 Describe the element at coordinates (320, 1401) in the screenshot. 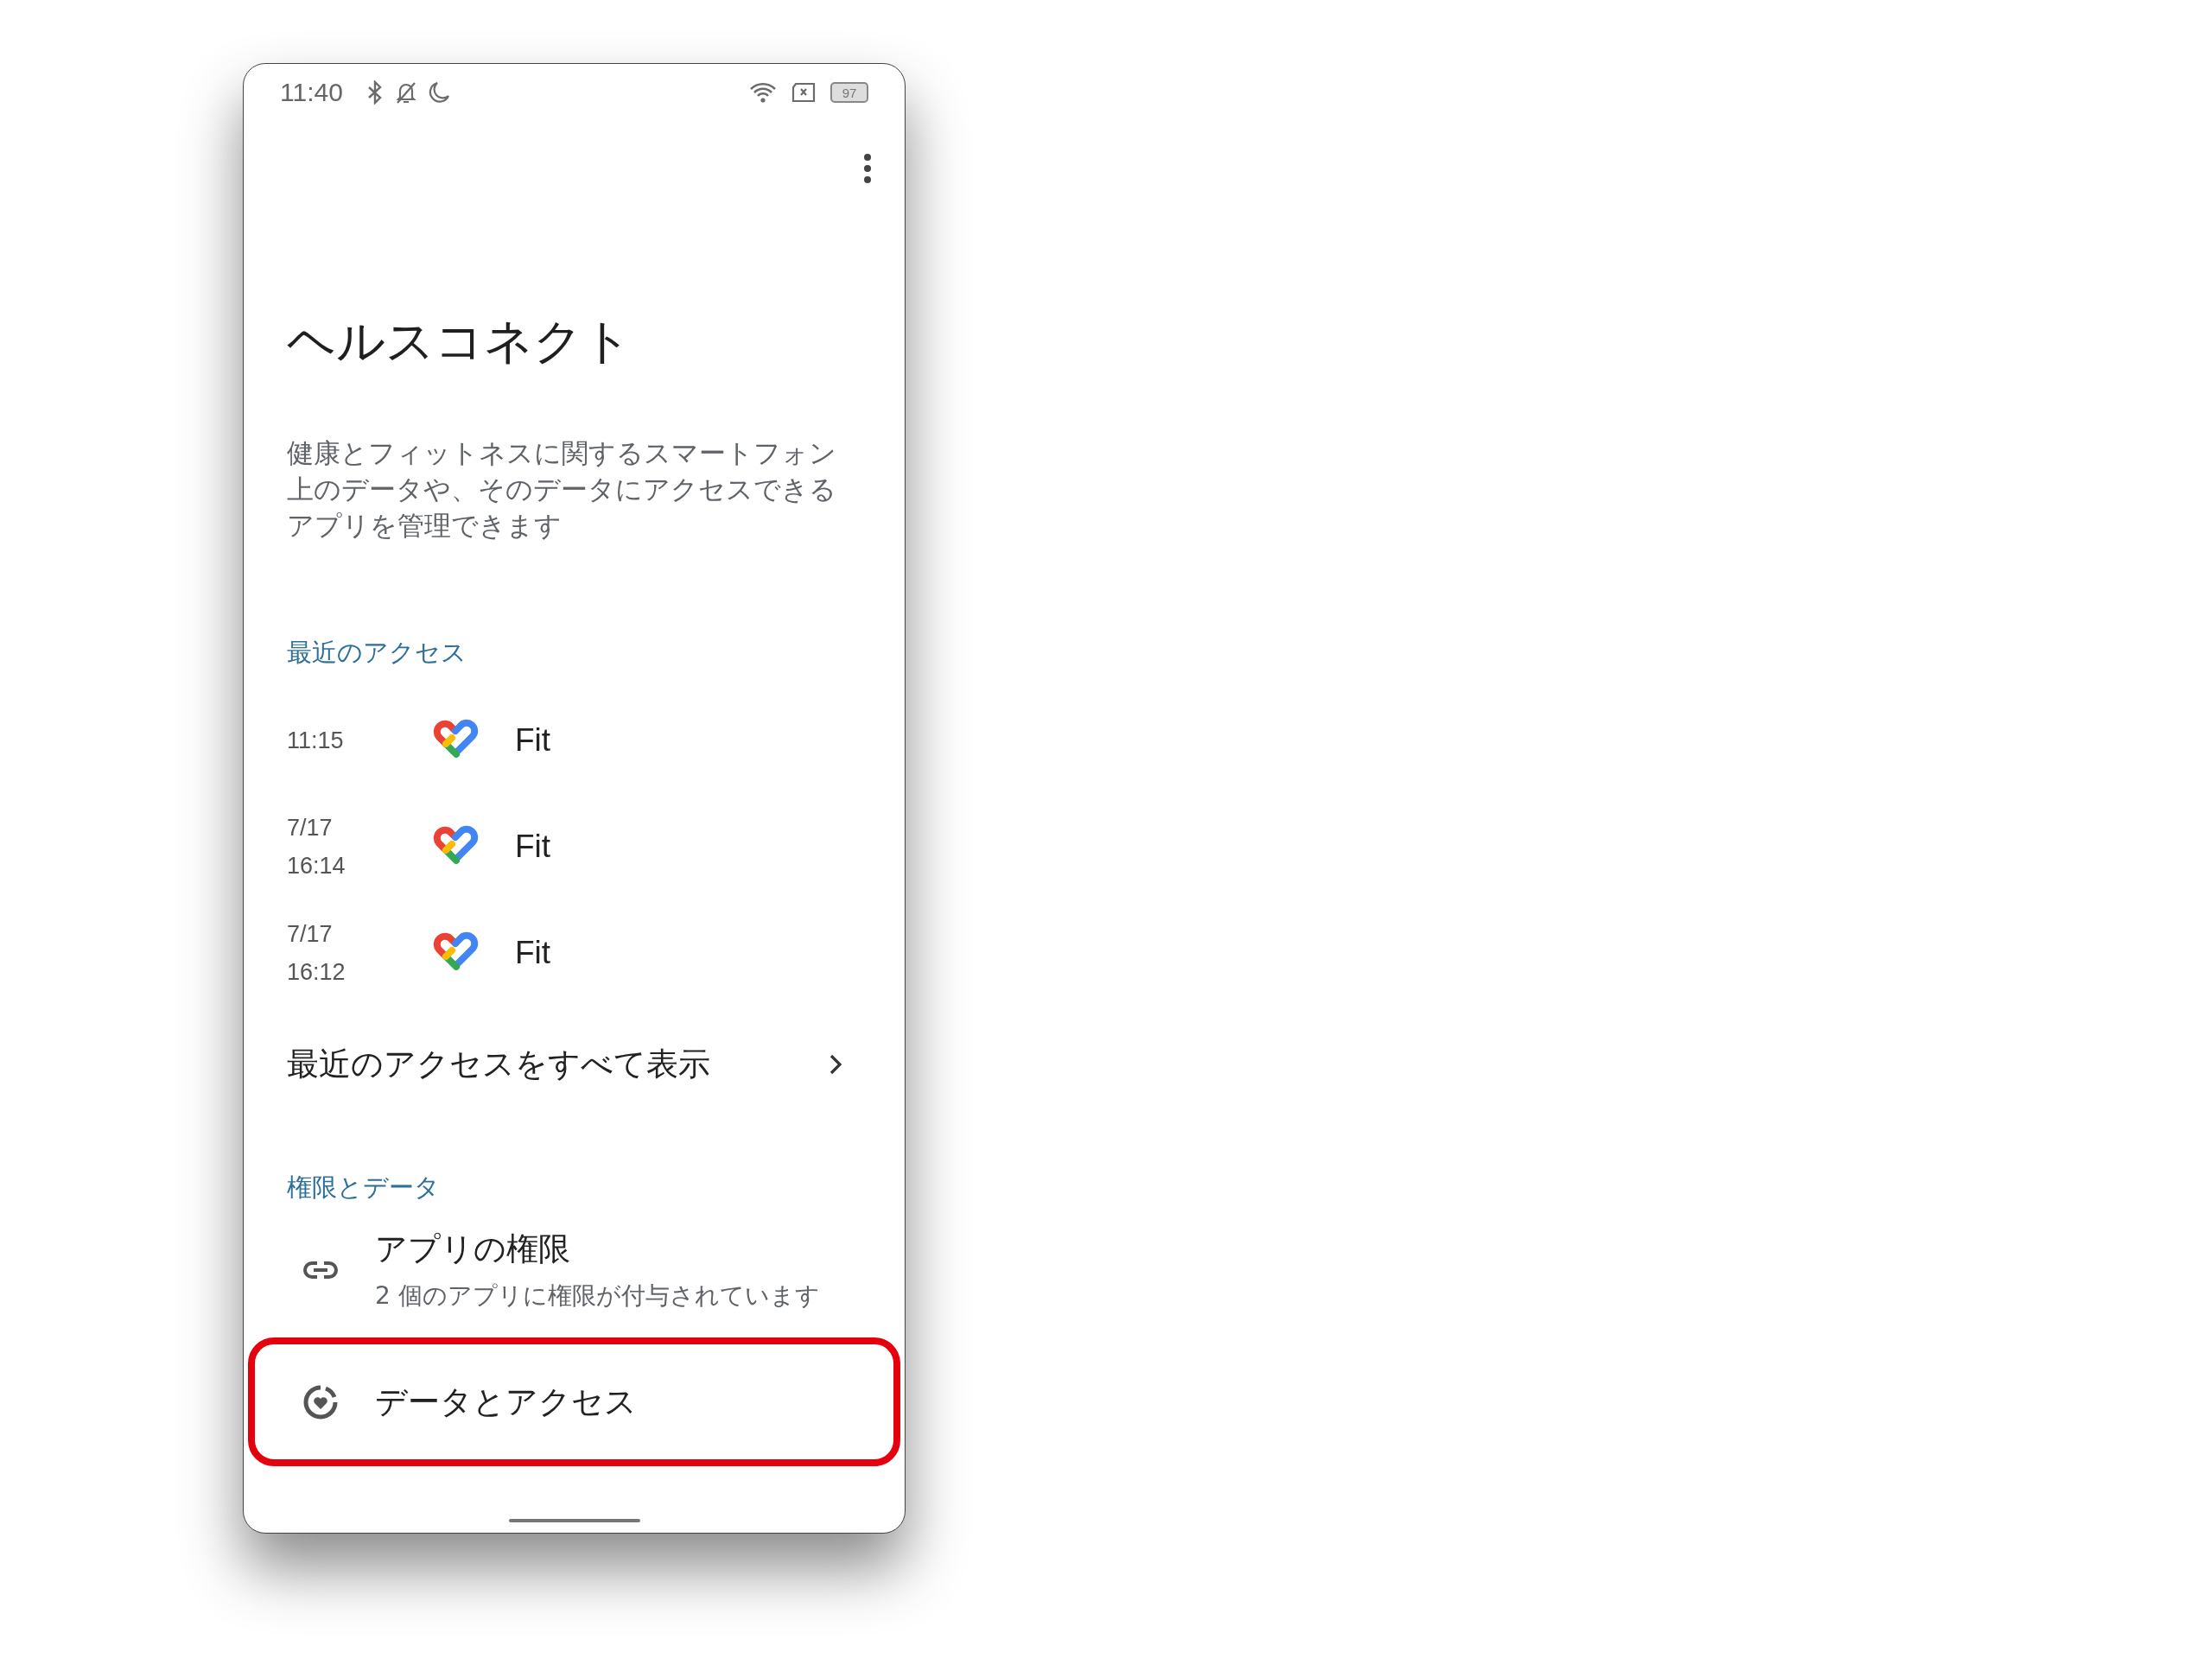

I see `heart-circle-icon` at that location.